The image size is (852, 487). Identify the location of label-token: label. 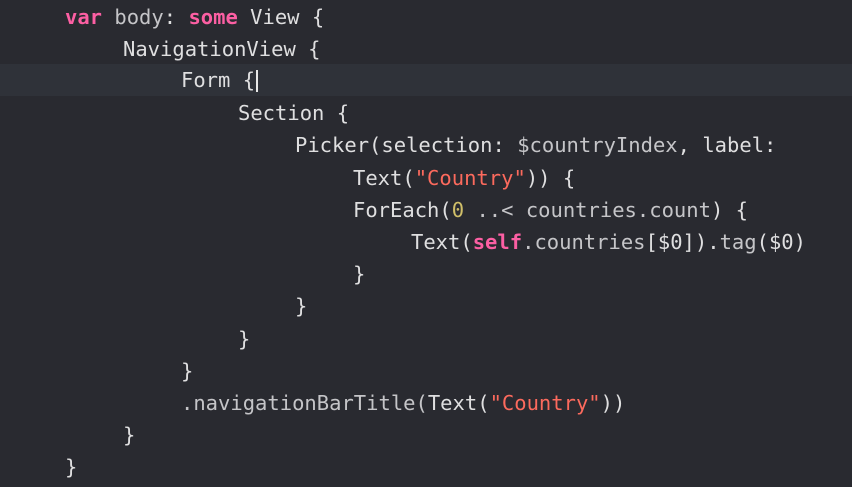
(733, 145).